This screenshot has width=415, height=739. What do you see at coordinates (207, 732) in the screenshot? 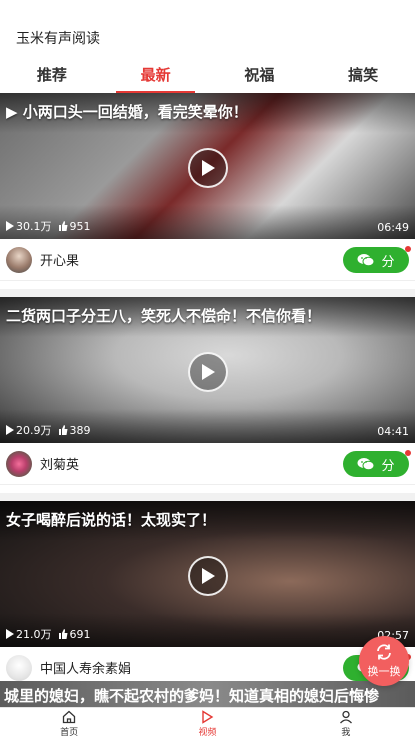
I see `nav-video-label: 视频` at bounding box center [207, 732].